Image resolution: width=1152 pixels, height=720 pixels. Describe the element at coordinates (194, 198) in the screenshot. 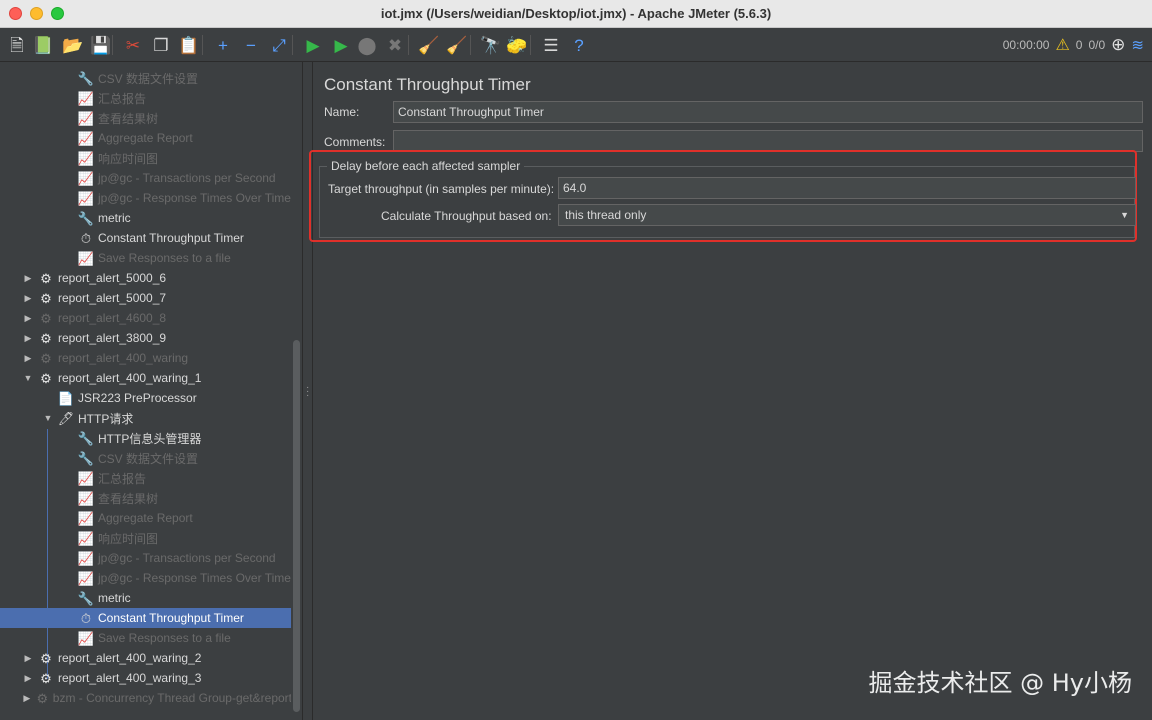

I see `tree-item-label: jp@gc - Response Times Over Time` at that location.